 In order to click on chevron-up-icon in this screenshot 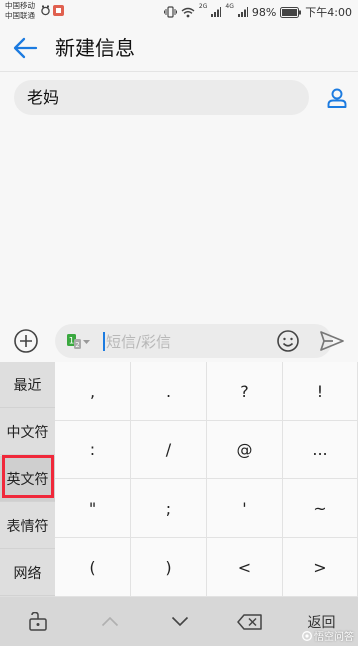, I will do `click(110, 621)`.